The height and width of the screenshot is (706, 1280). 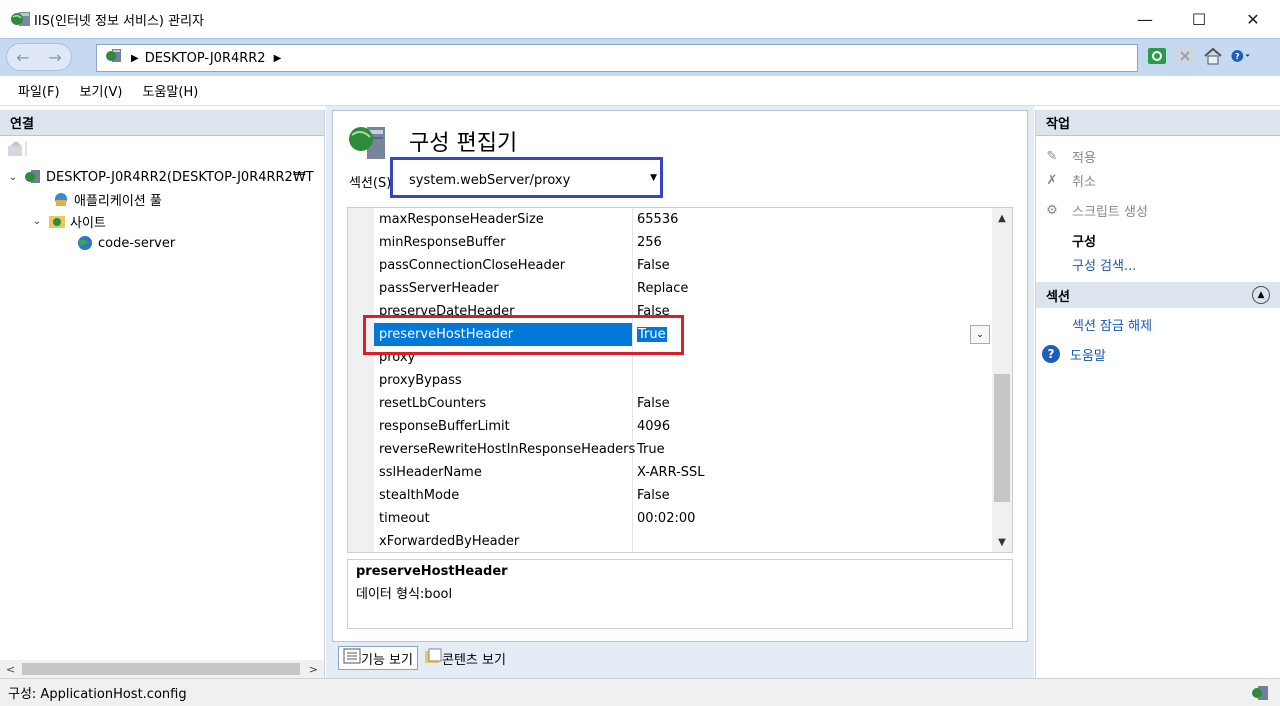 I want to click on property-name-text: resetLbCounters, so click(x=433, y=403).